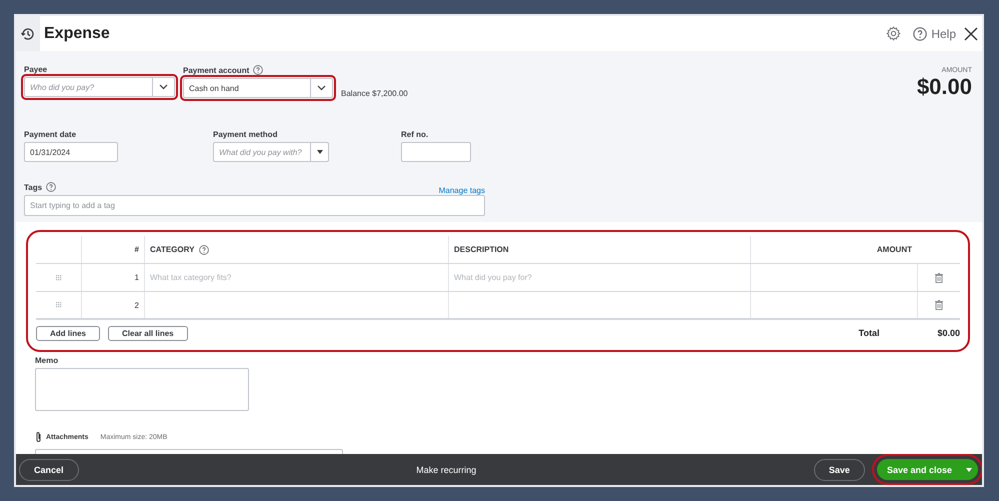 This screenshot has width=999, height=501. Describe the element at coordinates (271, 152) in the screenshot. I see `payment-method-dropdown: What did you pay with?` at that location.